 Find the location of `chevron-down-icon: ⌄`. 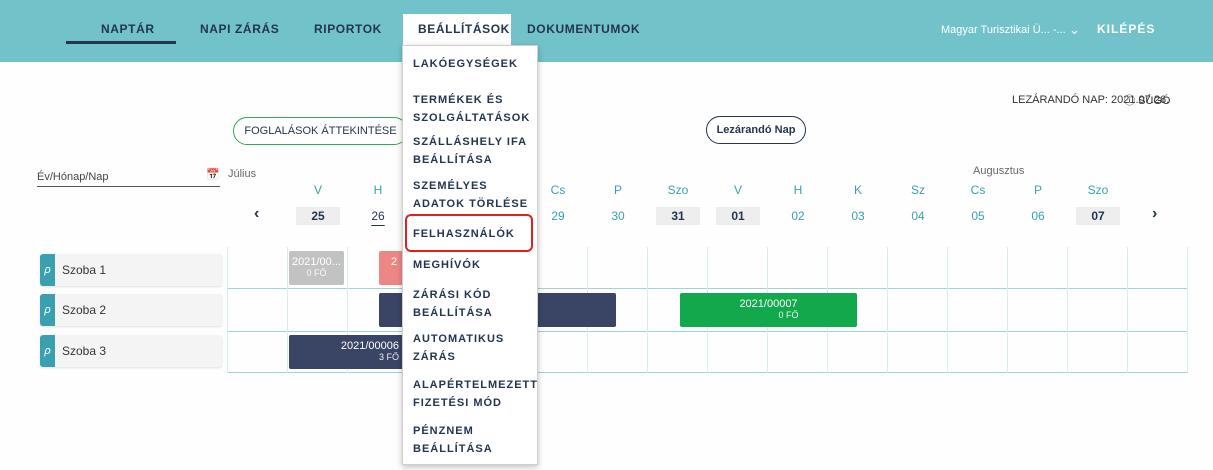

chevron-down-icon: ⌄ is located at coordinates (1074, 30).